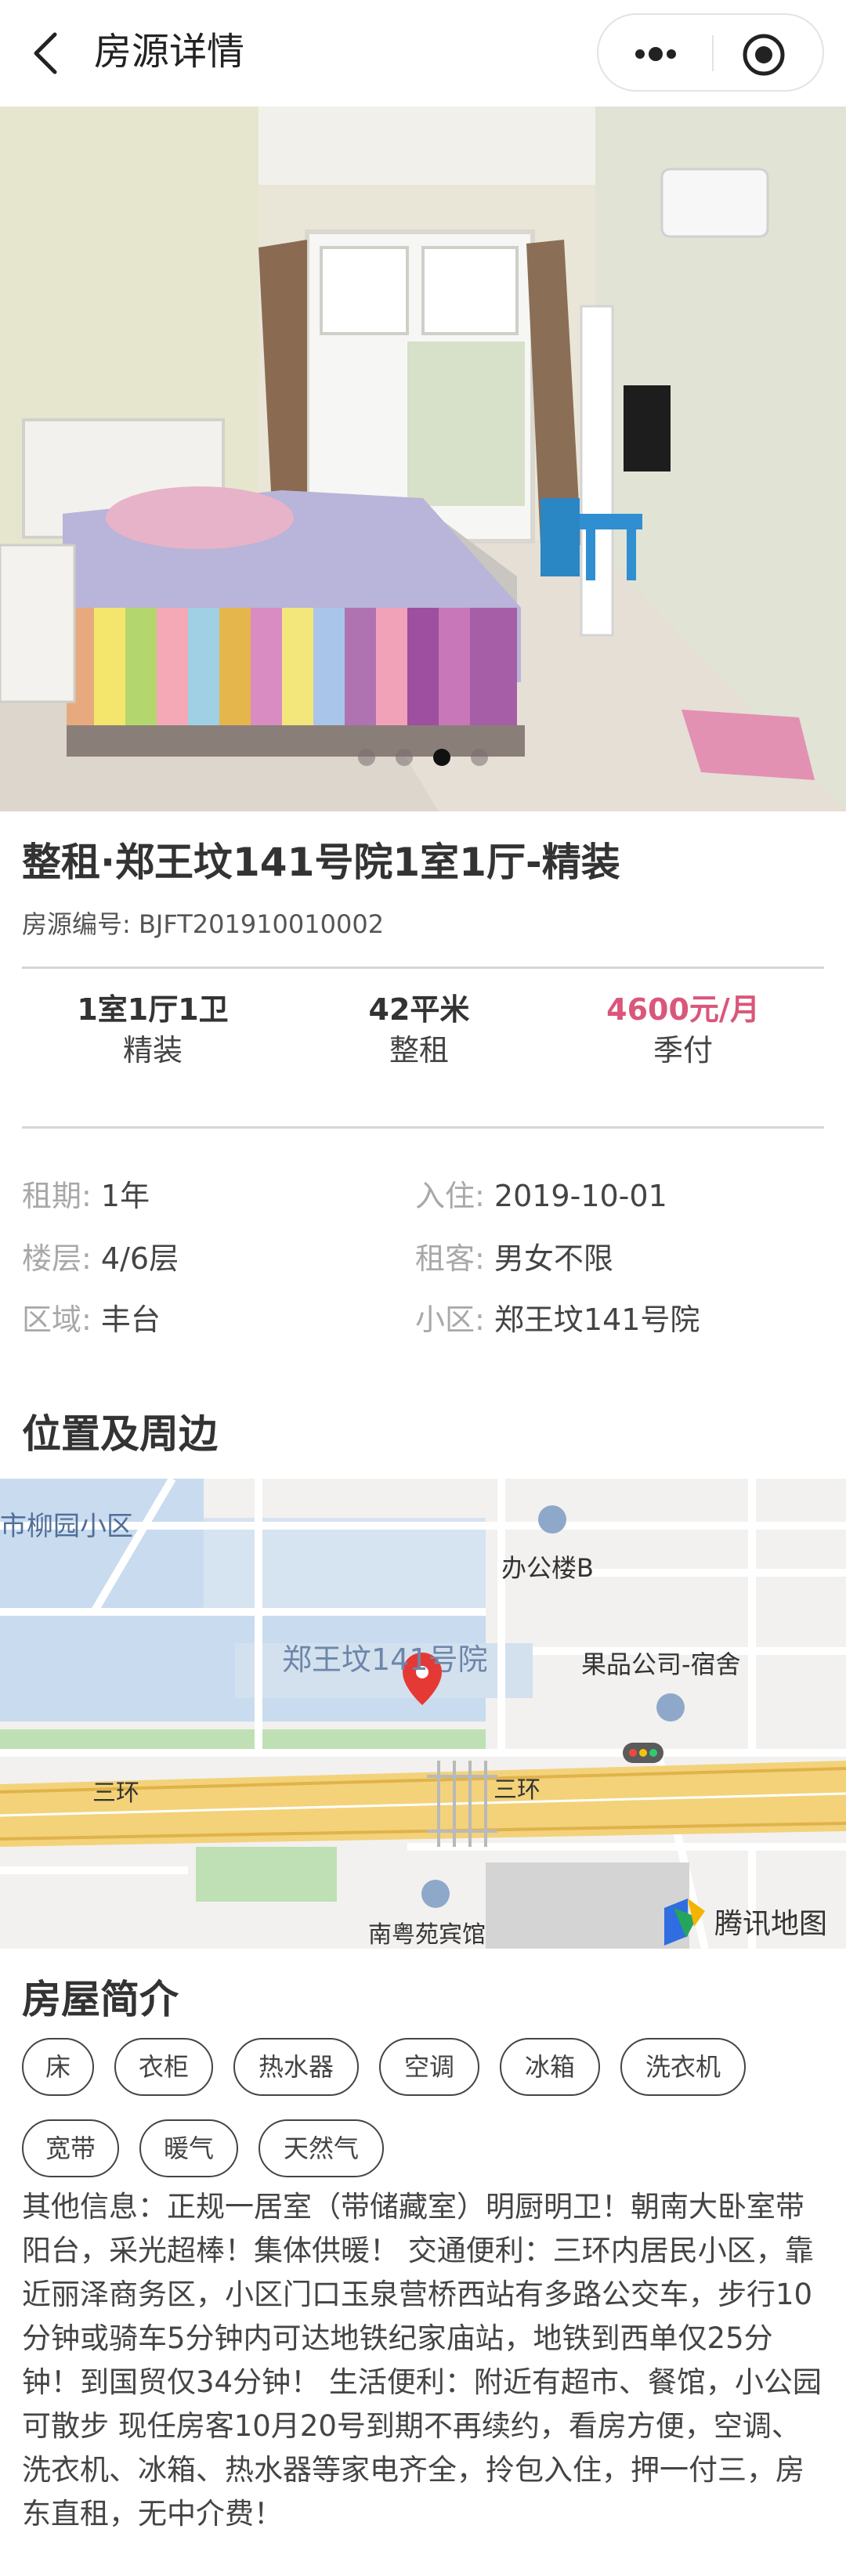  Describe the element at coordinates (57, 1196) in the screenshot. I see `detail-lease-label: 租期:` at that location.